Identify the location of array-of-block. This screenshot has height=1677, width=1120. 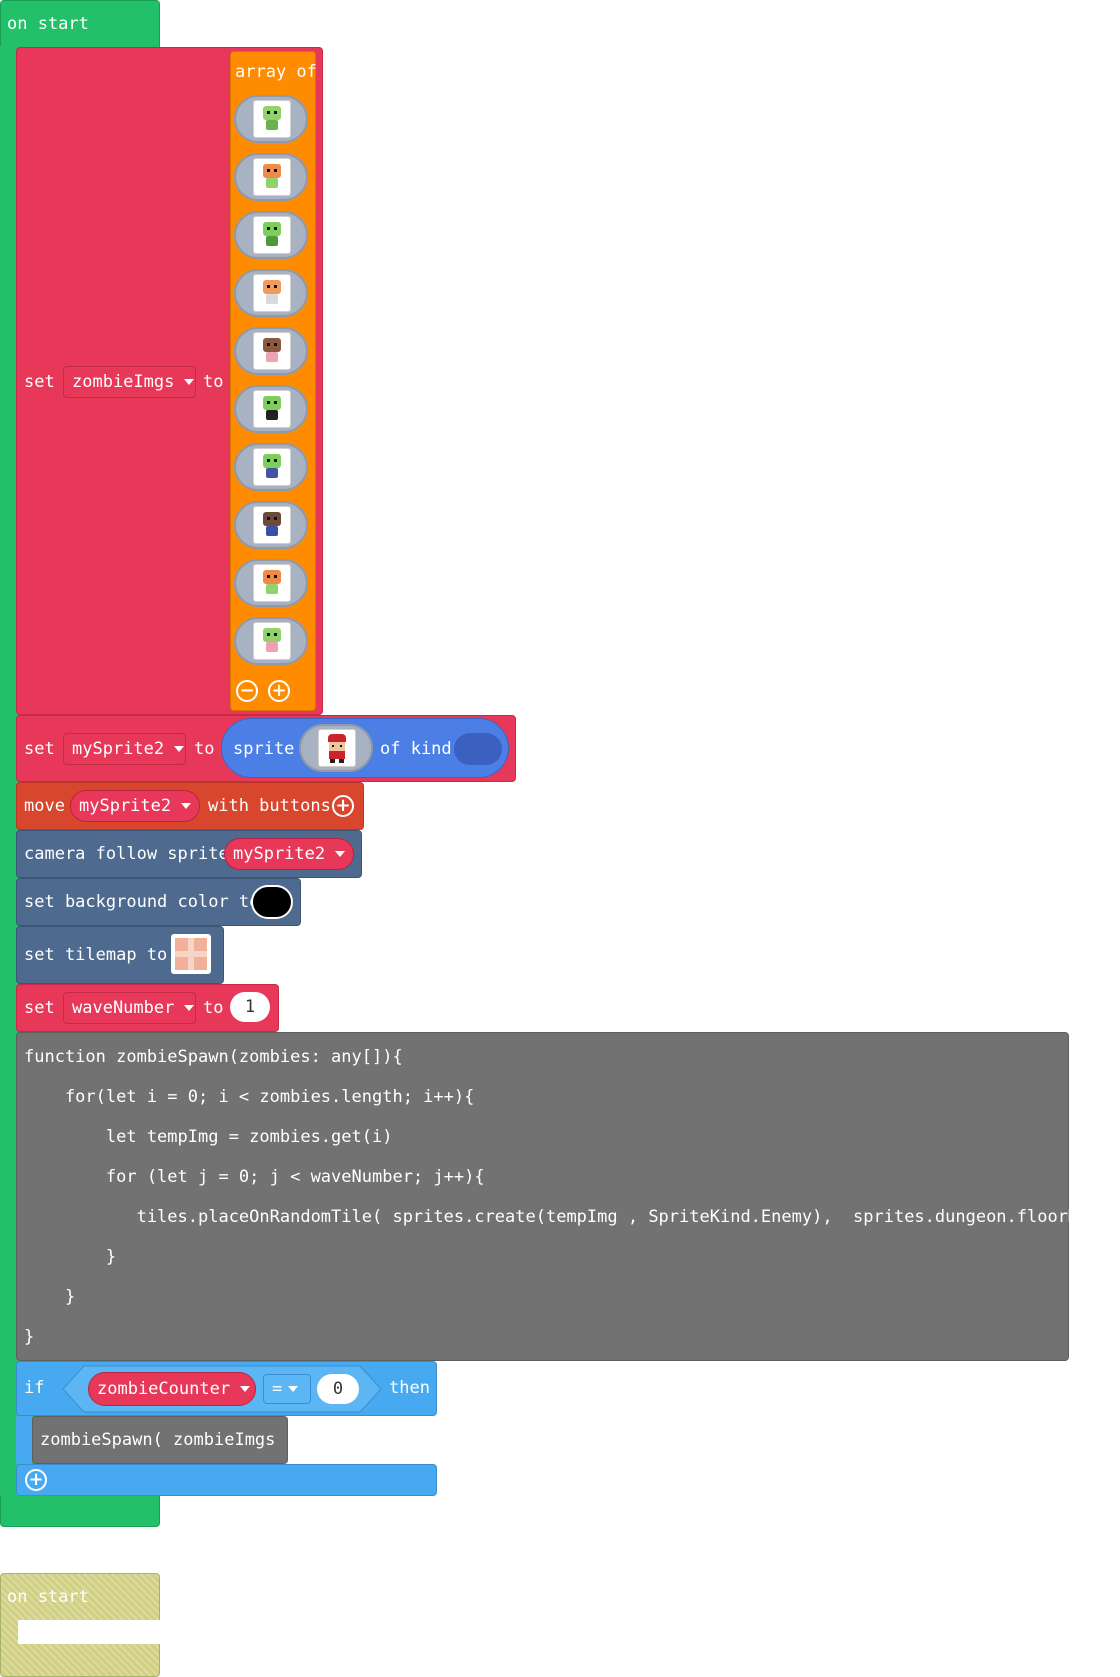
(273, 381).